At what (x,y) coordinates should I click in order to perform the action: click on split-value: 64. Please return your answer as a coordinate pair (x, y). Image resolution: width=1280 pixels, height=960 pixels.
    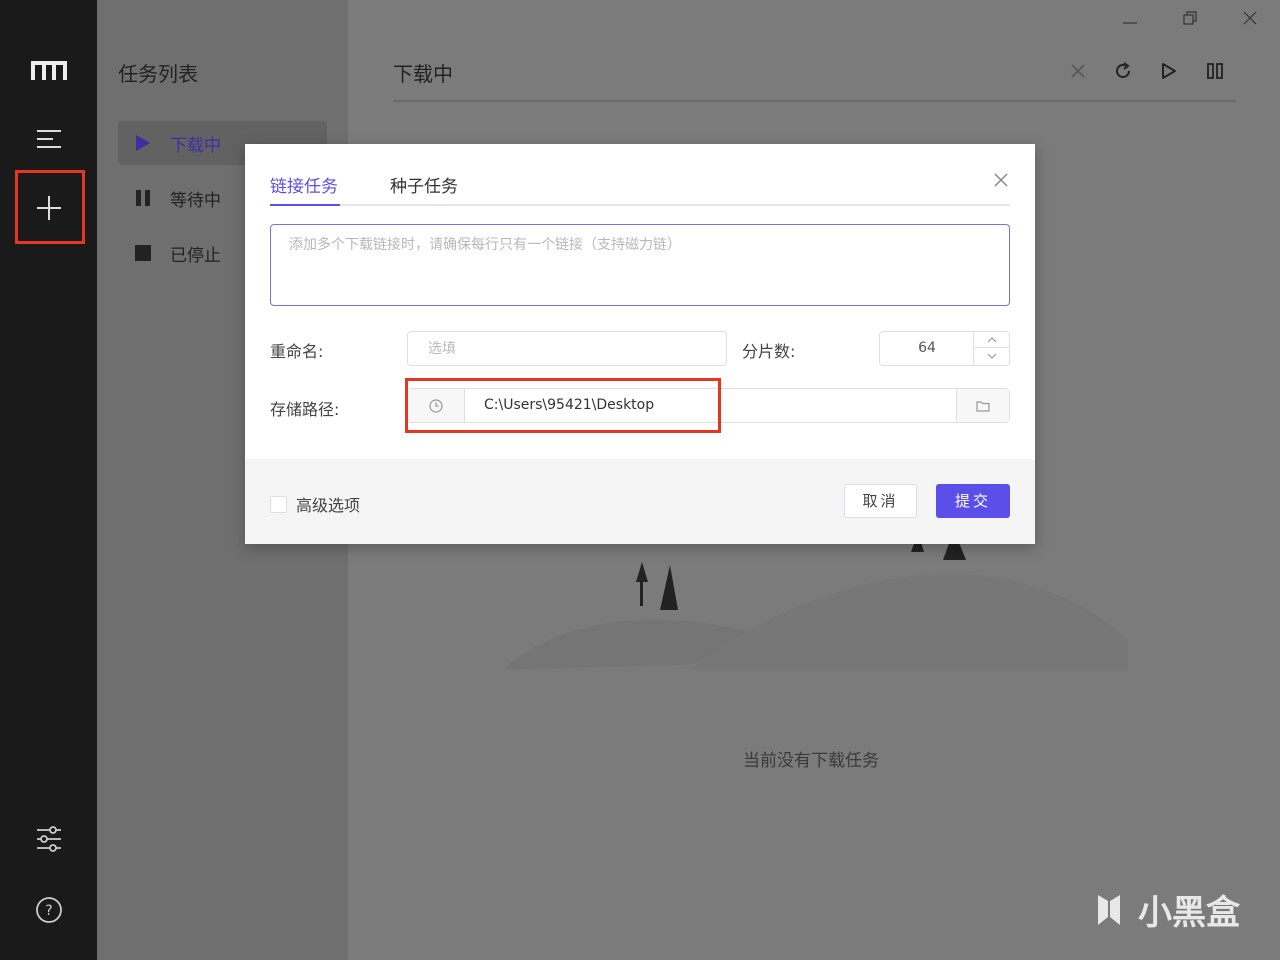
    Looking at the image, I should click on (927, 348).